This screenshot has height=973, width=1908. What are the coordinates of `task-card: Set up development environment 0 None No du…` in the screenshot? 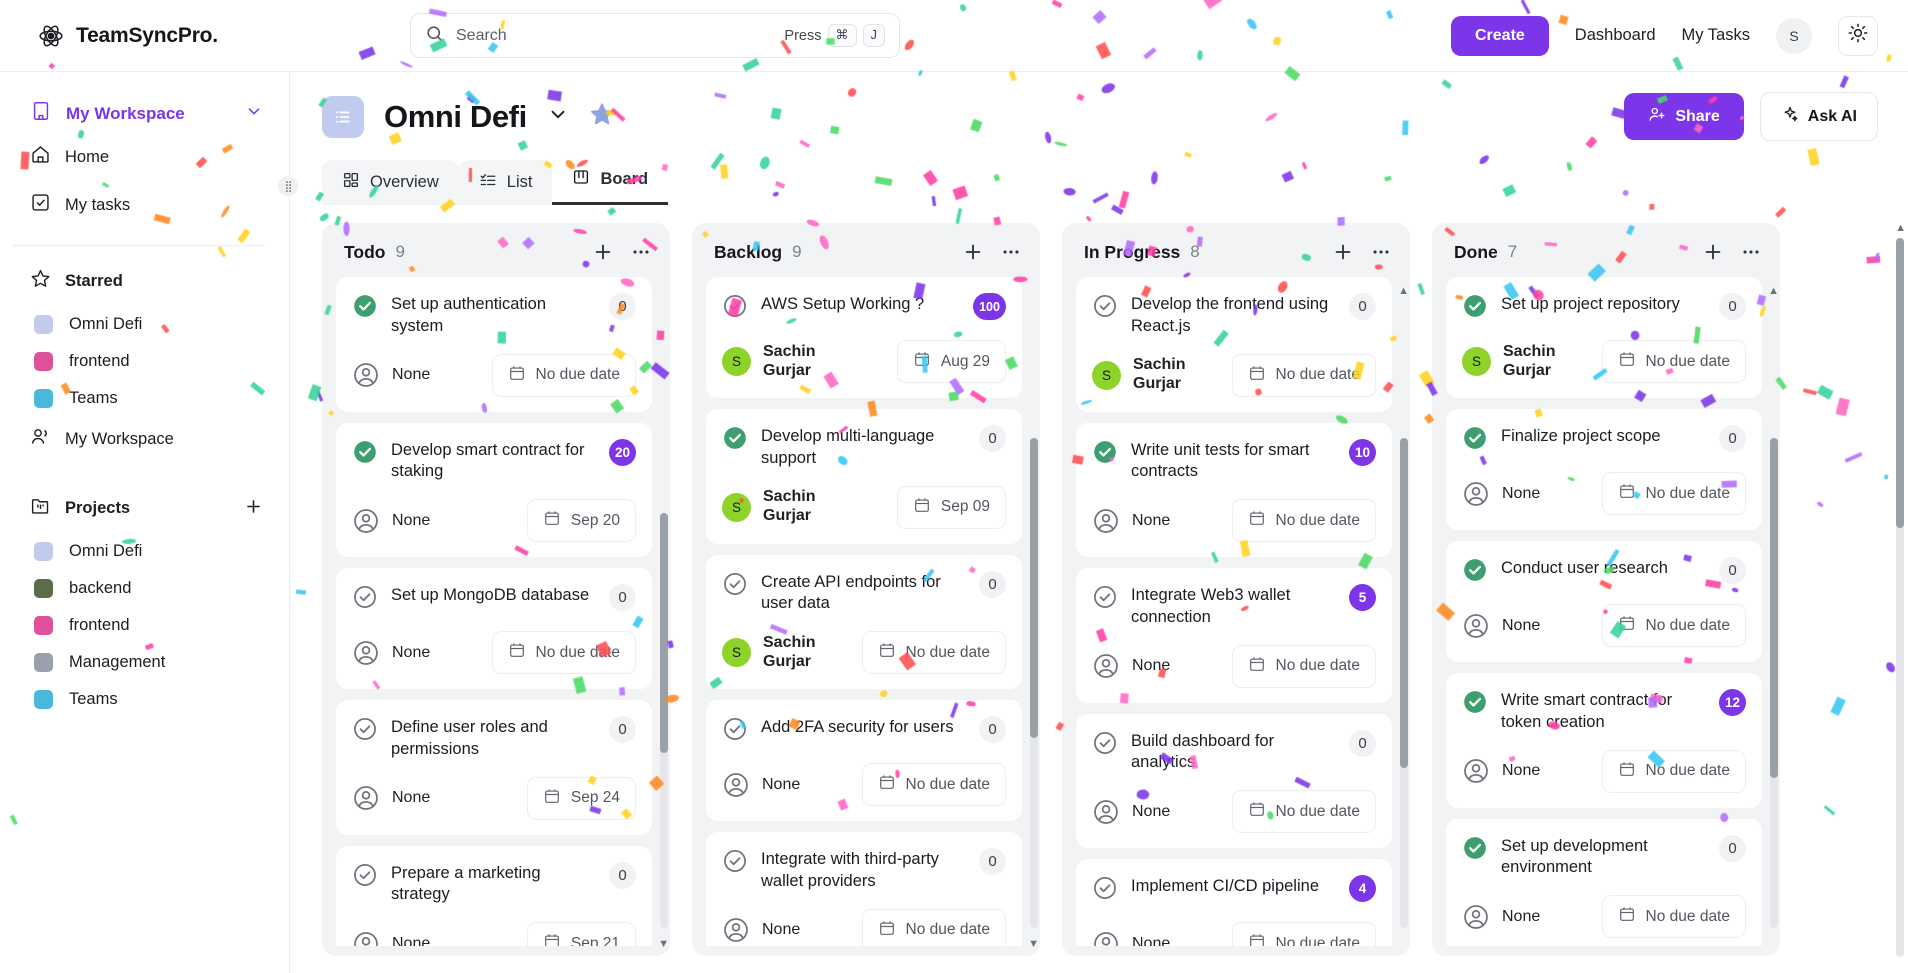 It's located at (1604, 882).